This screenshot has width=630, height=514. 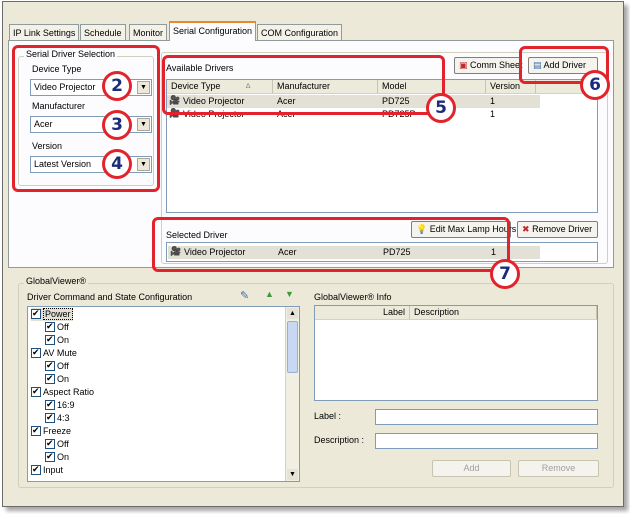 What do you see at coordinates (303, 85) in the screenshot?
I see `callout-box-available-drivers` at bounding box center [303, 85].